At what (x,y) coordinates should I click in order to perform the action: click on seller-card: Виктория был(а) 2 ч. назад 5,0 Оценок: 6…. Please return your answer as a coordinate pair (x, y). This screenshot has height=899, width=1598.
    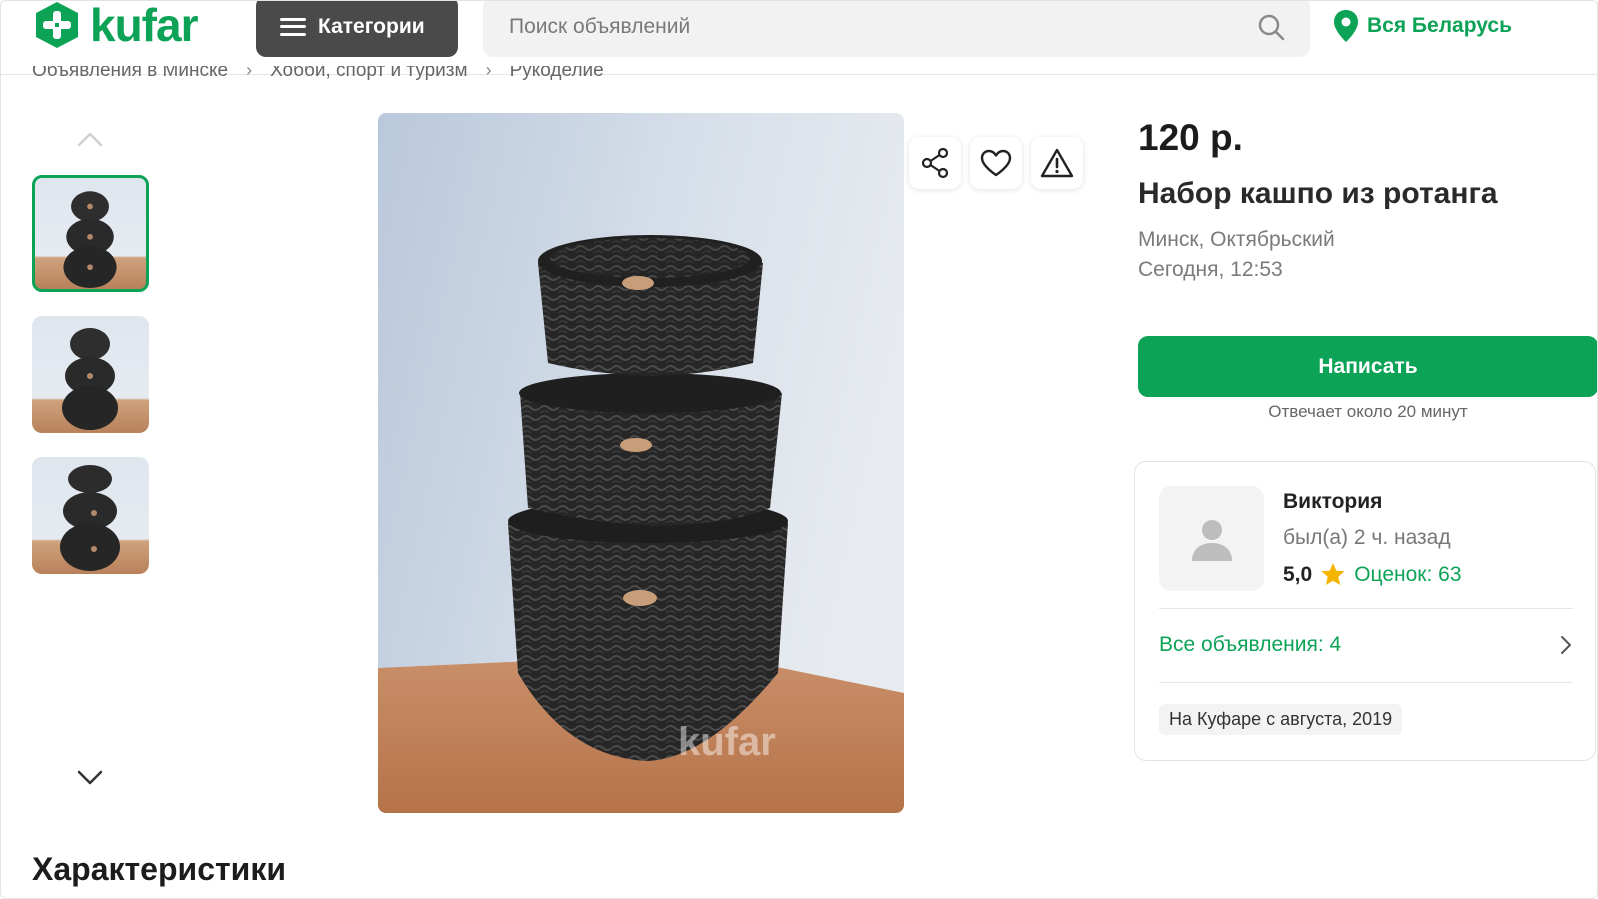
    Looking at the image, I should click on (1365, 611).